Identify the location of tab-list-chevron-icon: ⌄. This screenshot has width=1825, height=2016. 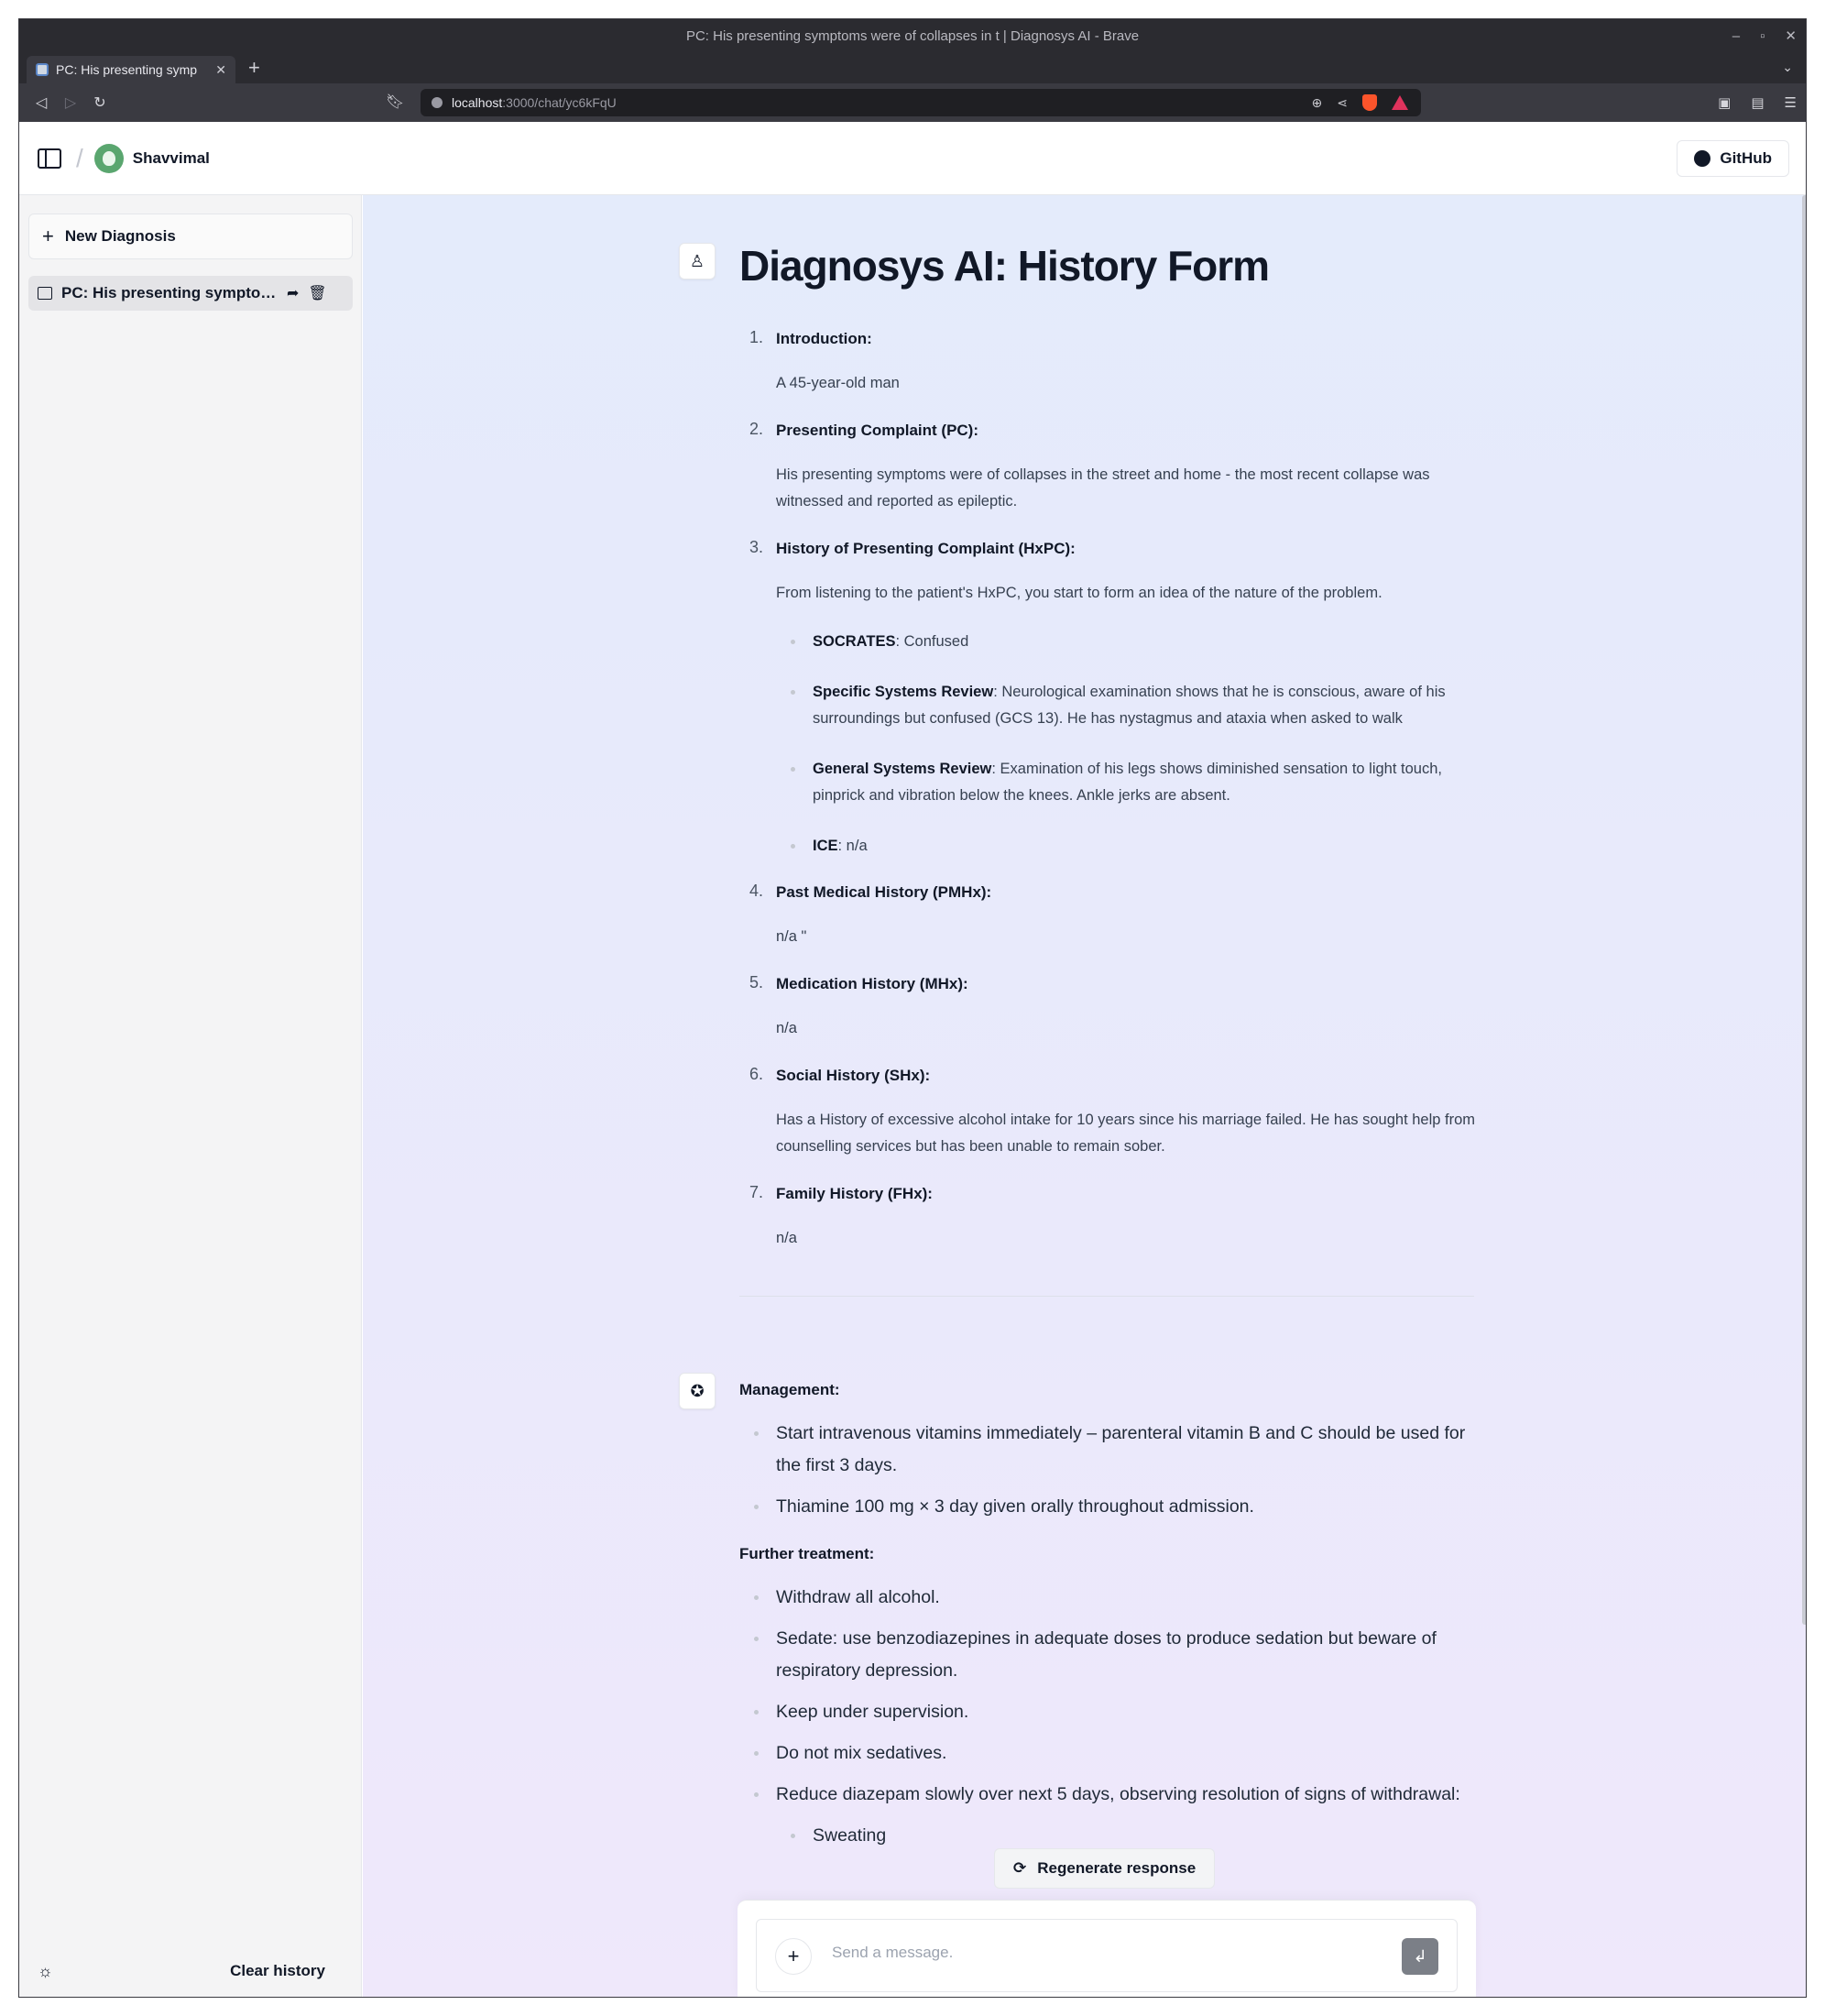
(1787, 67).